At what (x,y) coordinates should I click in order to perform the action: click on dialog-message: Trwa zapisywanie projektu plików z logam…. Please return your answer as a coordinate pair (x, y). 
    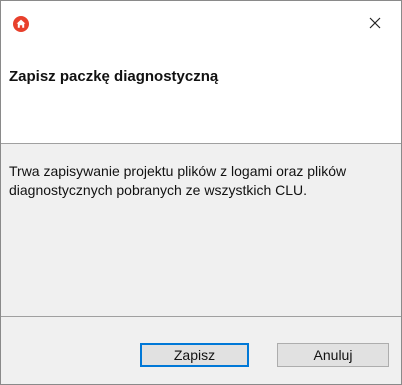
    Looking at the image, I should click on (178, 180).